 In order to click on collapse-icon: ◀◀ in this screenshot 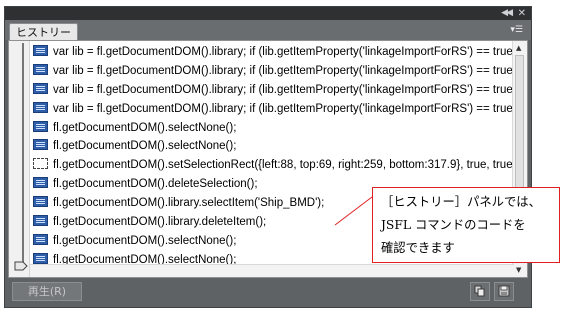, I will do `click(507, 13)`.